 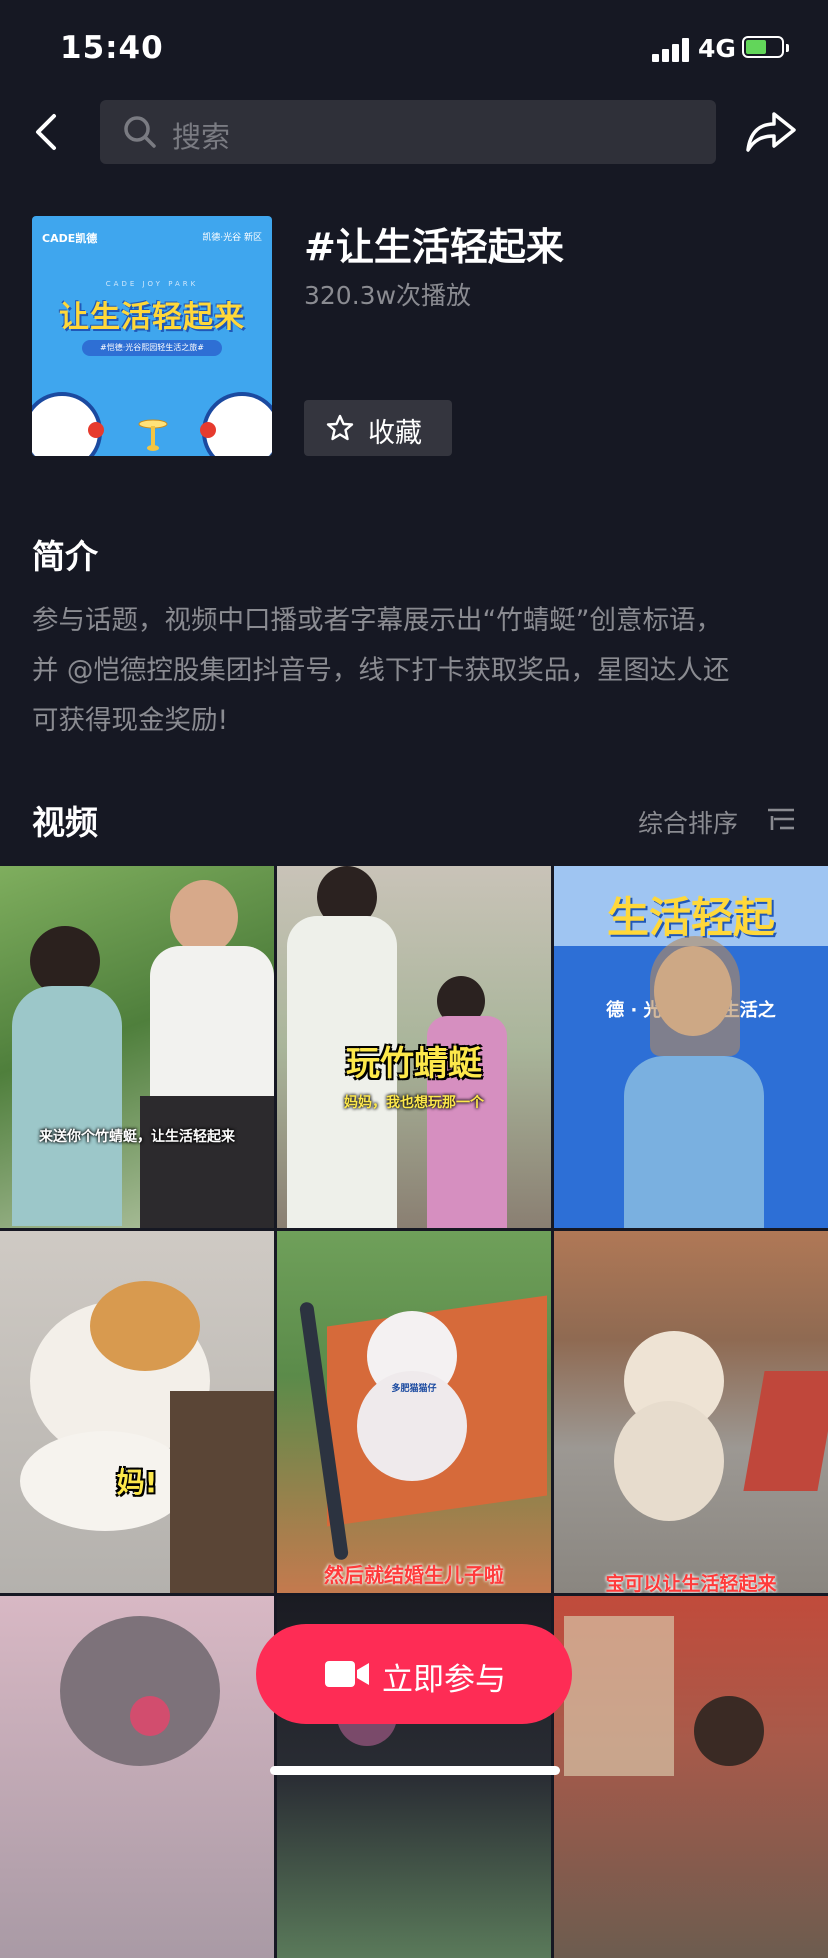 What do you see at coordinates (137, 1482) in the screenshot?
I see `video-caption: 妈!` at bounding box center [137, 1482].